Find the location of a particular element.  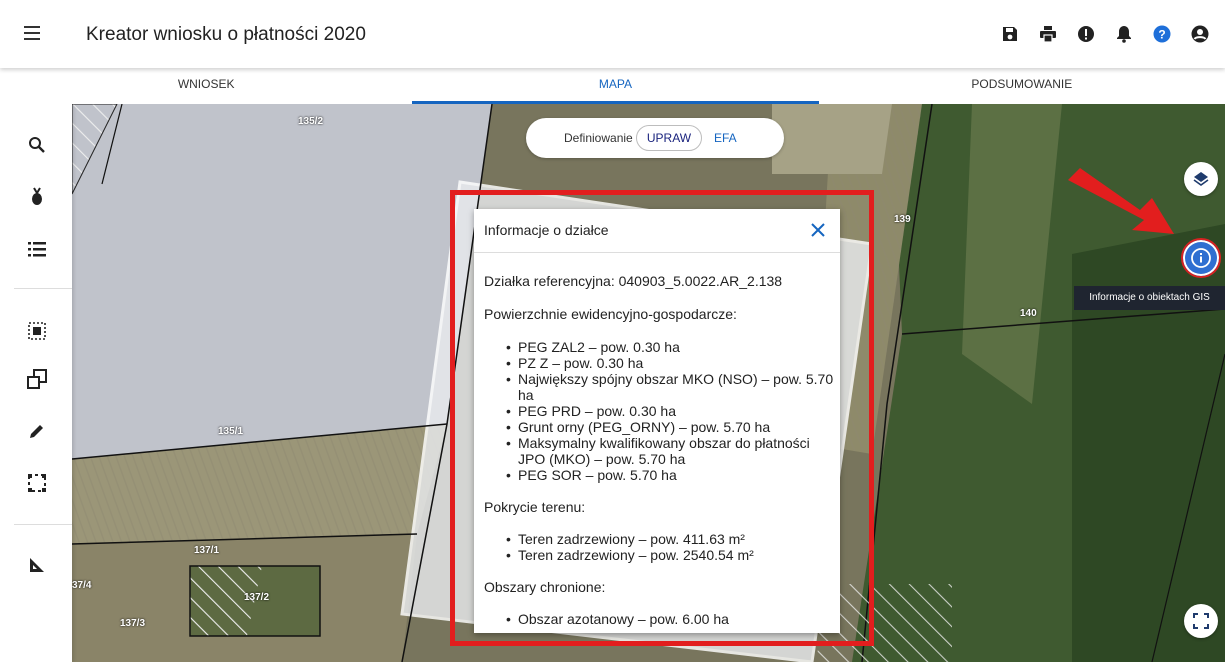

app-header: Kreator wniosku o płatności 2020 ? is located at coordinates (612, 34).